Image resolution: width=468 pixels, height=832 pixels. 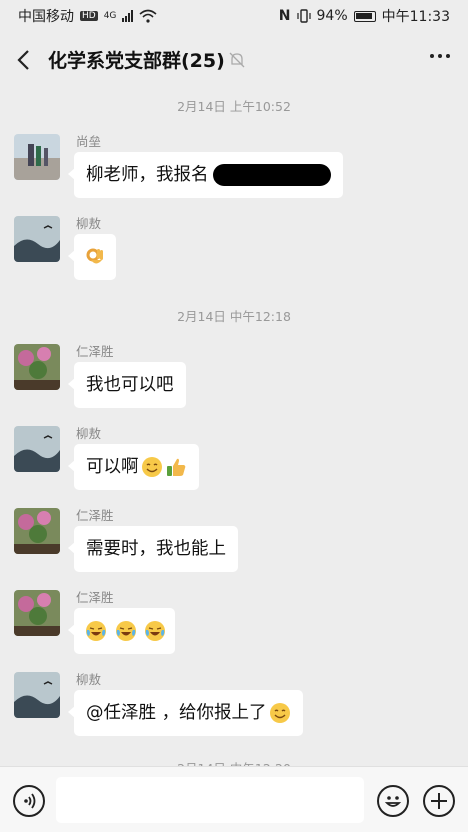 I want to click on more-options-icon, so click(x=440, y=56).